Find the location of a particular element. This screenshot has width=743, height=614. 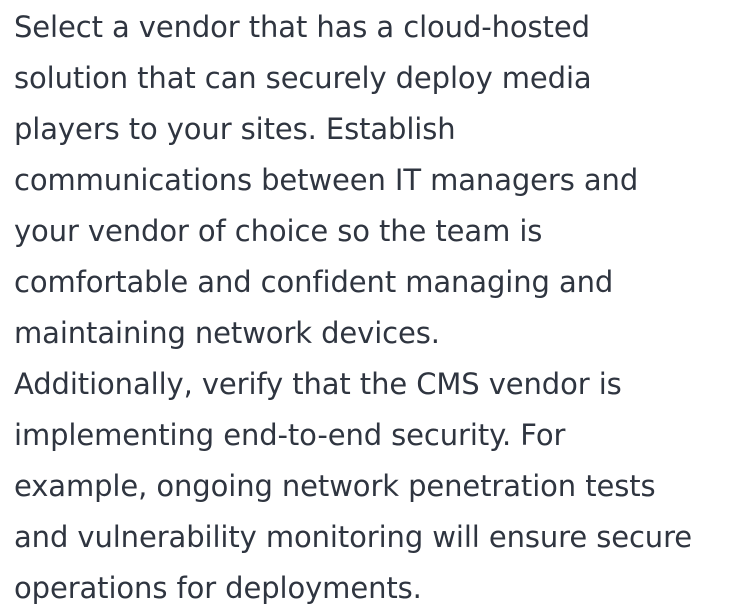

text-line: comfortable and confident managing and is located at coordinates (314, 282).